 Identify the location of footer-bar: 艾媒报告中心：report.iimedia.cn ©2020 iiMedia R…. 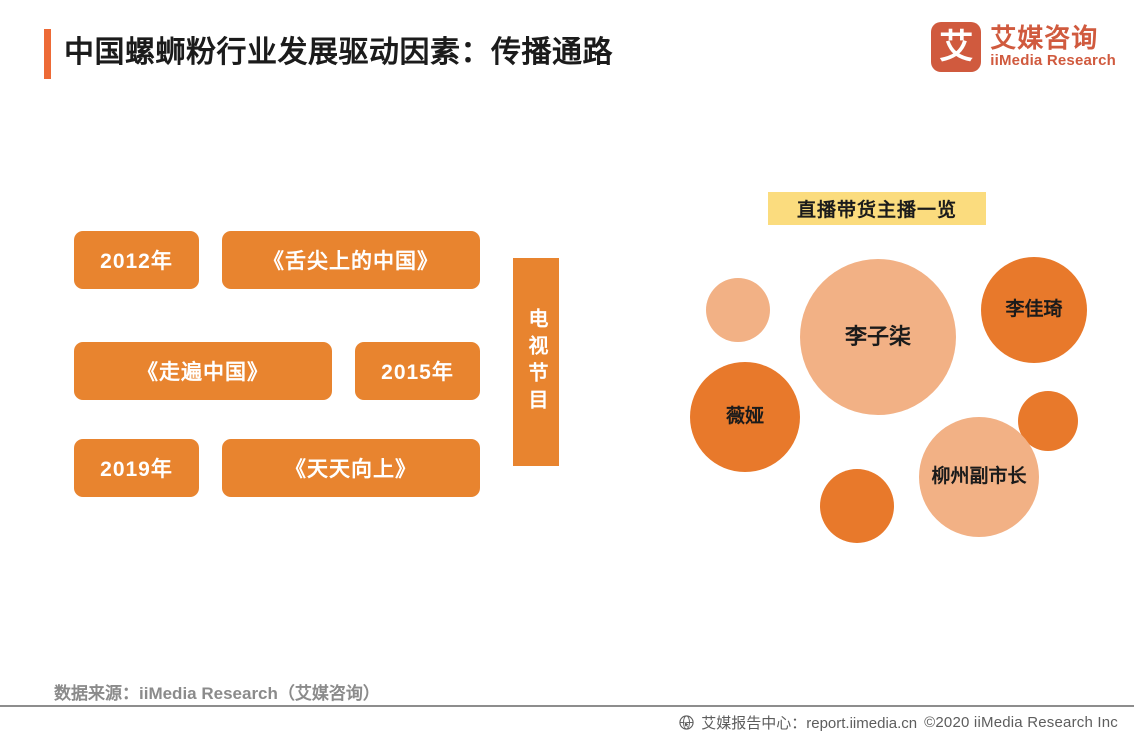
(567, 722).